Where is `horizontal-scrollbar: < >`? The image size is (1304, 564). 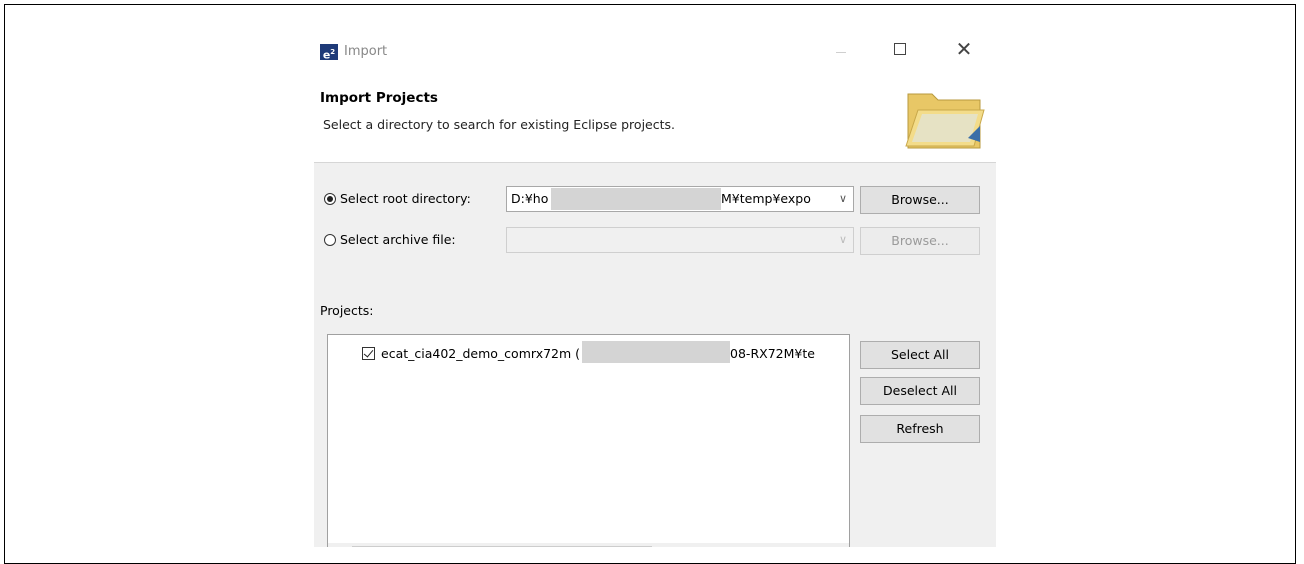 horizontal-scrollbar: < > is located at coordinates (588, 545).